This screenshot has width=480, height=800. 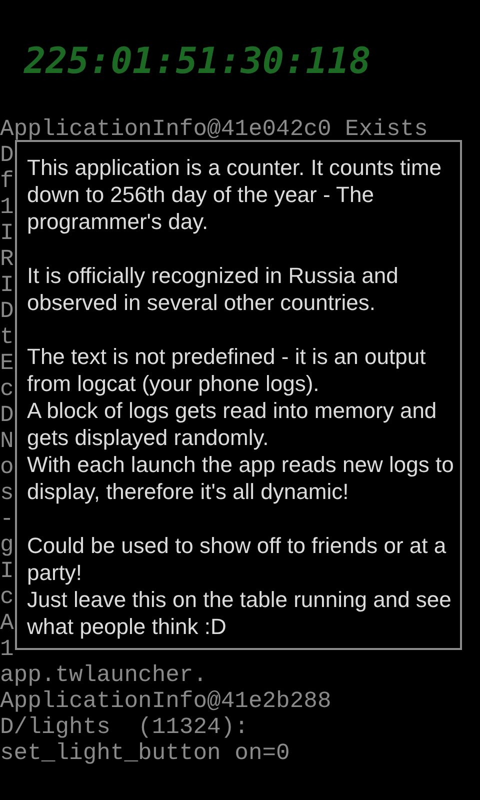 I want to click on info-paragraph: Just leave this on the table running and see what people think :D, so click(x=239, y=613).